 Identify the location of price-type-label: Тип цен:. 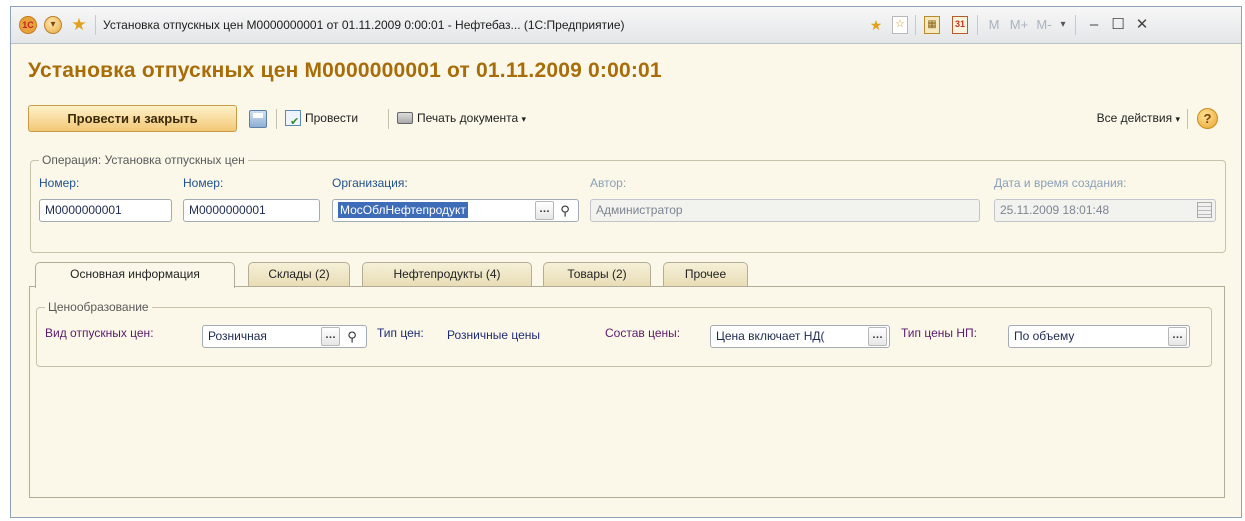
(400, 333).